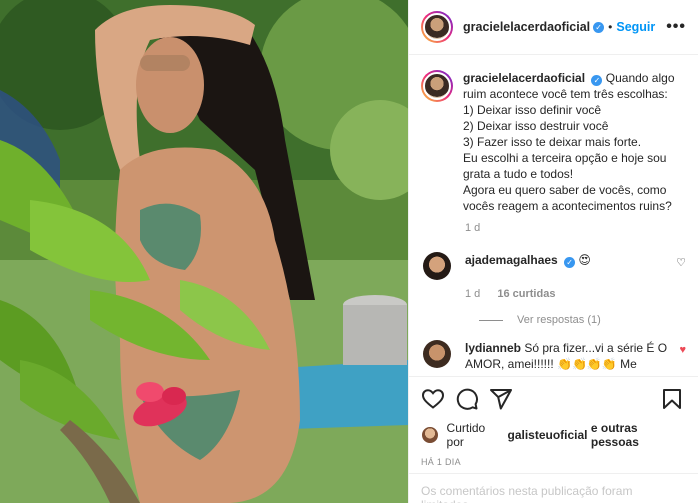 This screenshot has width=698, height=503. What do you see at coordinates (532, 110) in the screenshot?
I see `caption-line: 1) Deixar isso definir você` at bounding box center [532, 110].